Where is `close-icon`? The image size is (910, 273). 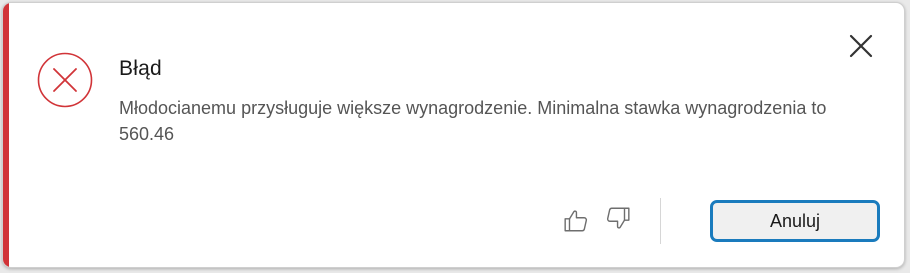 close-icon is located at coordinates (861, 46).